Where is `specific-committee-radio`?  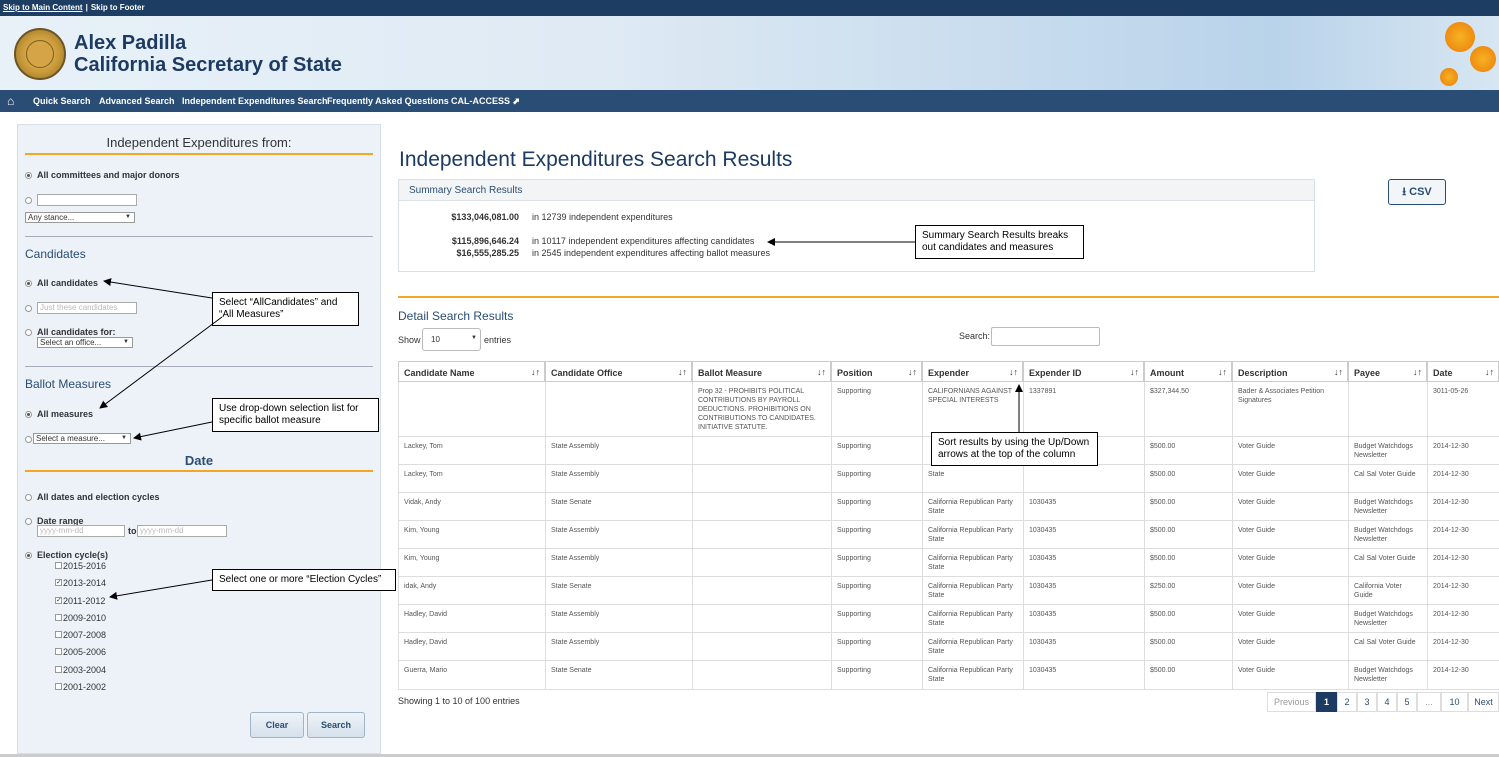
specific-committee-radio is located at coordinates (28, 200).